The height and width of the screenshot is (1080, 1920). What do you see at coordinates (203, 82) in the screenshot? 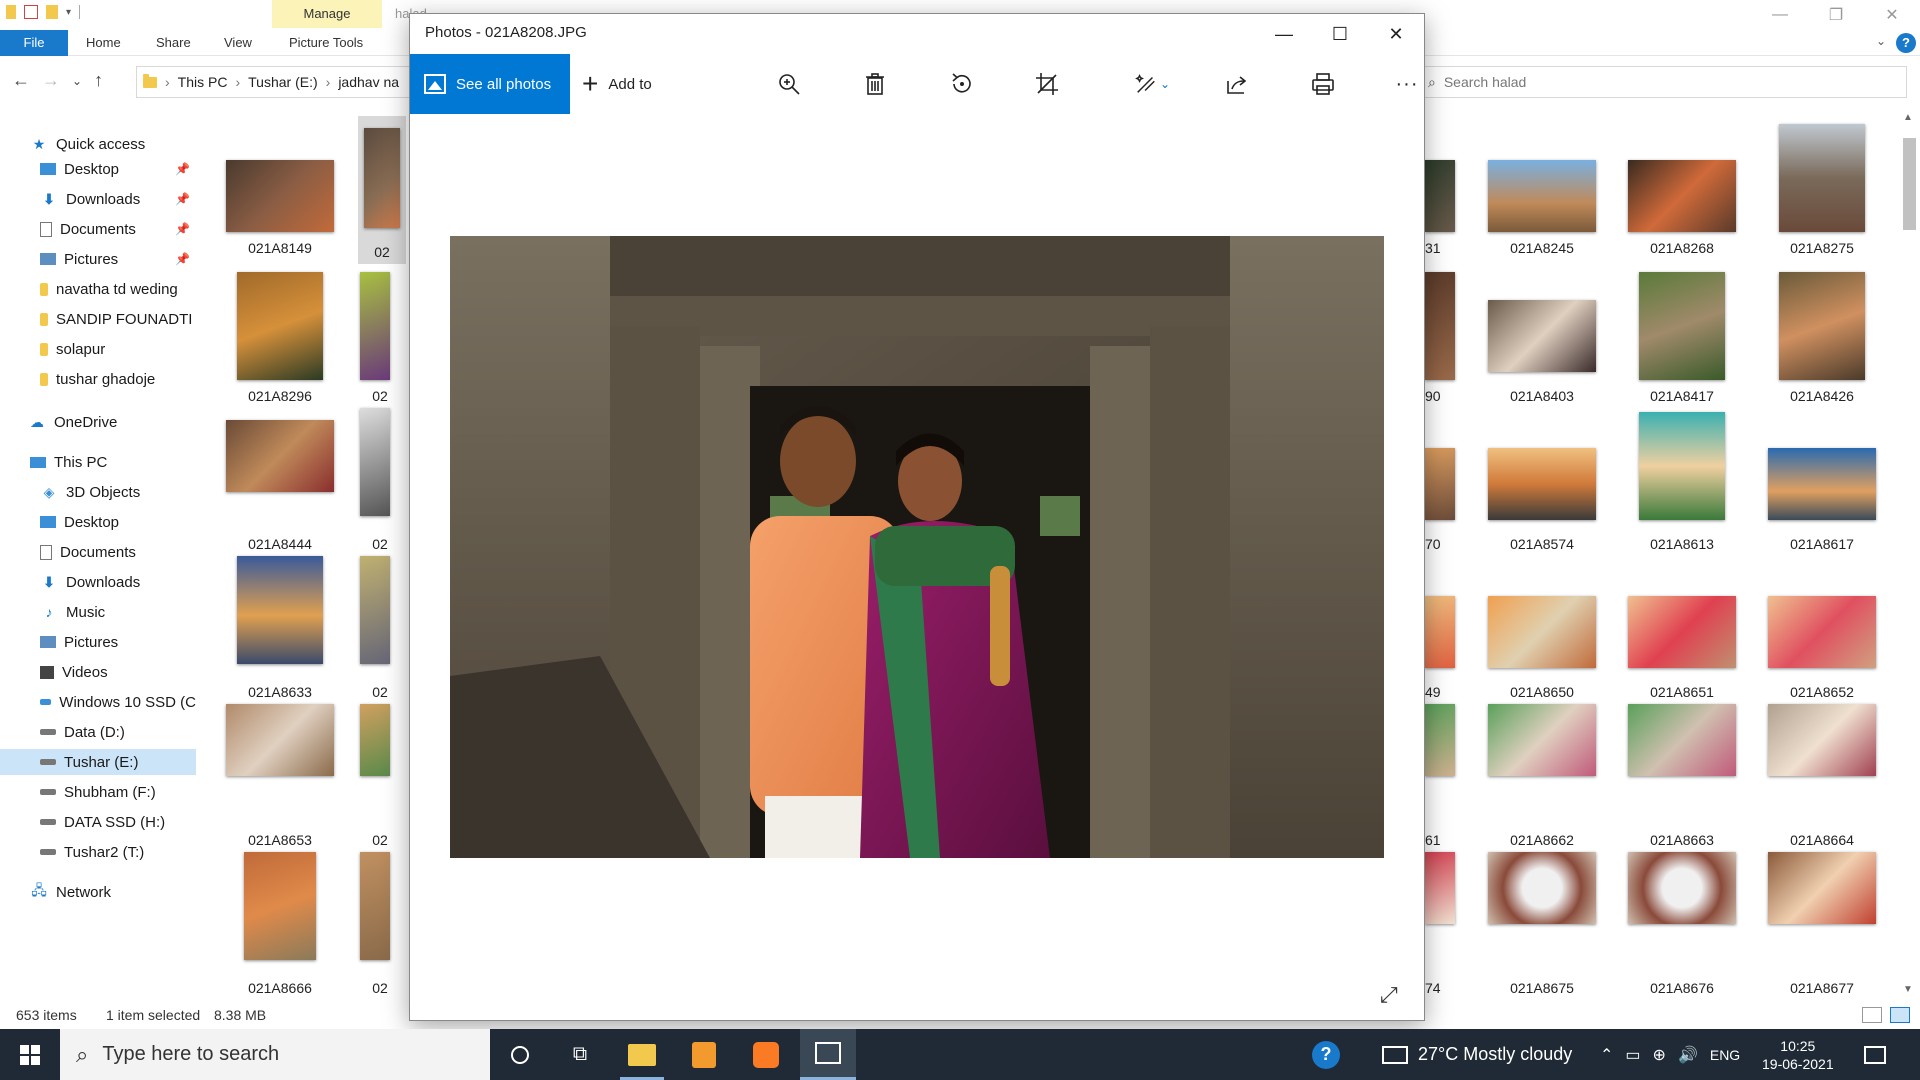
I see `breadcrumb-this-pc: This PC` at bounding box center [203, 82].